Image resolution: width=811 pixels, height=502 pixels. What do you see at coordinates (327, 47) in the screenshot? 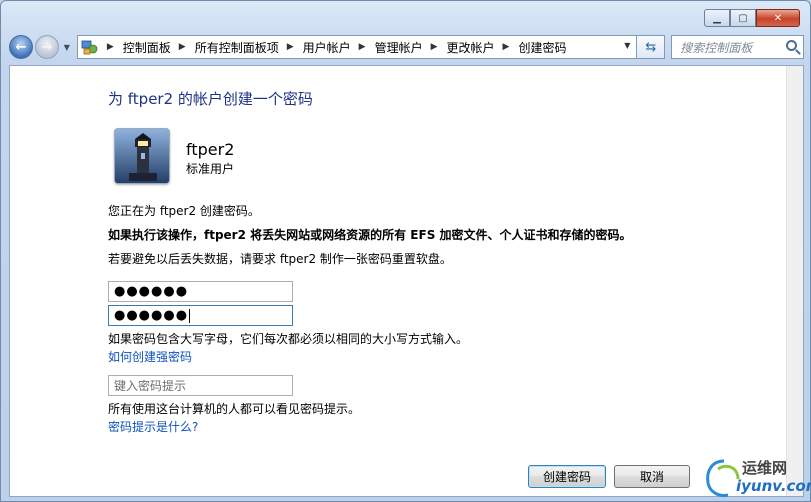
I see `breadcrumb-item: 用户帐户` at bounding box center [327, 47].